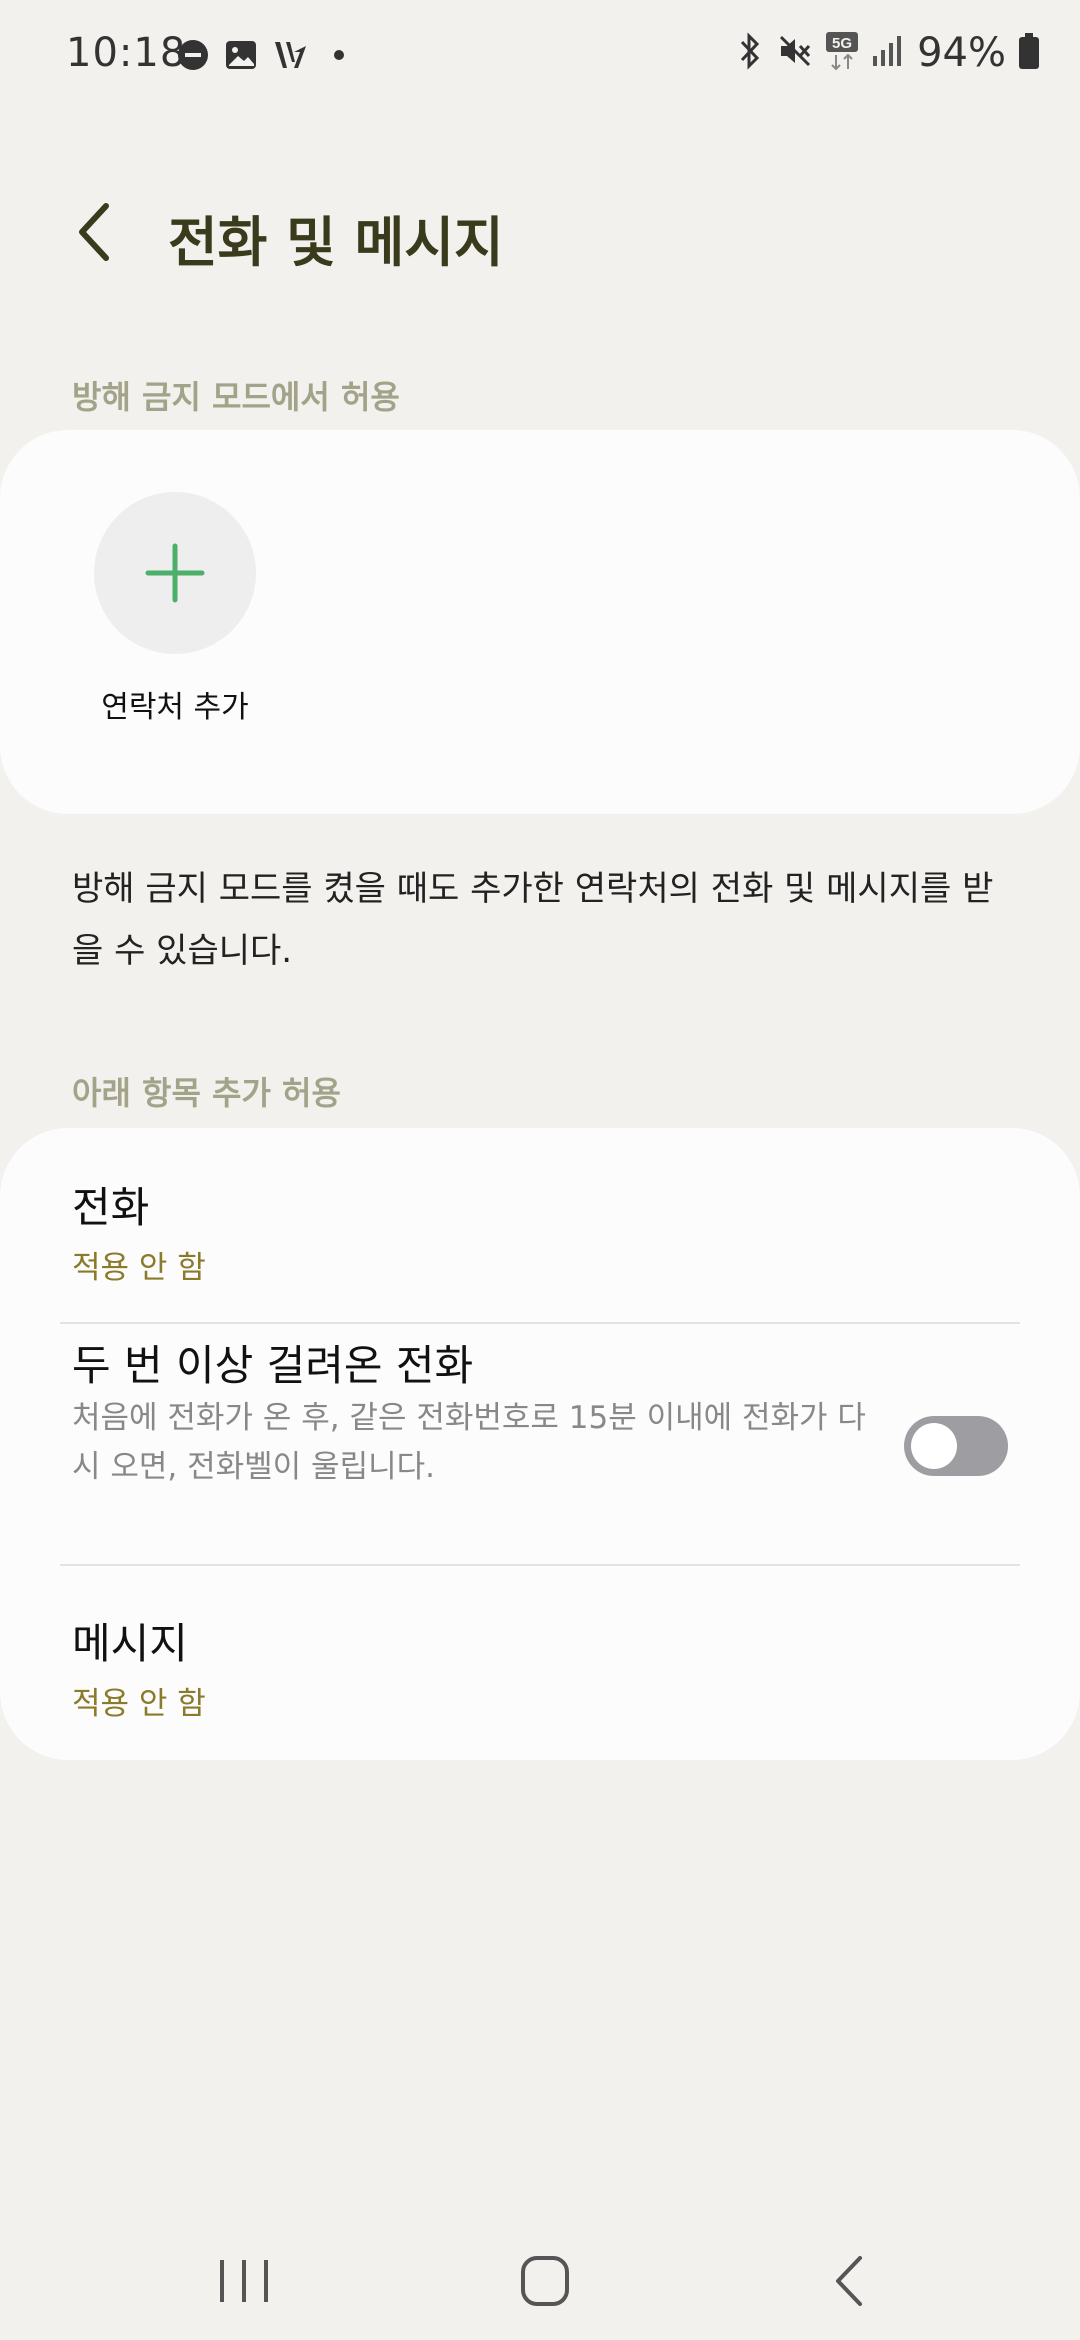 The image size is (1080, 2340). What do you see at coordinates (130, 1643) in the screenshot?
I see `messages-title: 메시지` at bounding box center [130, 1643].